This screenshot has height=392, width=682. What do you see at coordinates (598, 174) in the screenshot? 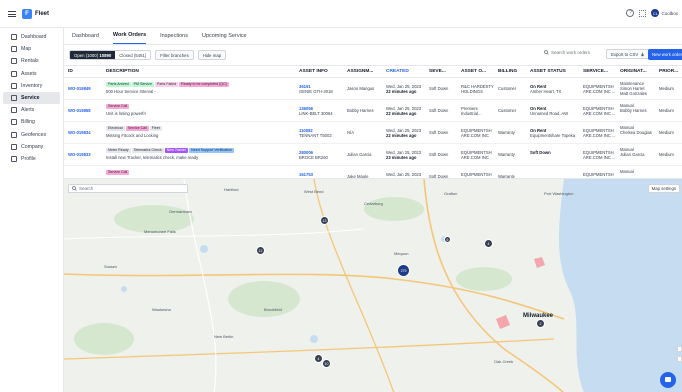
I see `service-branch: EQUIPMENTSH` at bounding box center [598, 174].